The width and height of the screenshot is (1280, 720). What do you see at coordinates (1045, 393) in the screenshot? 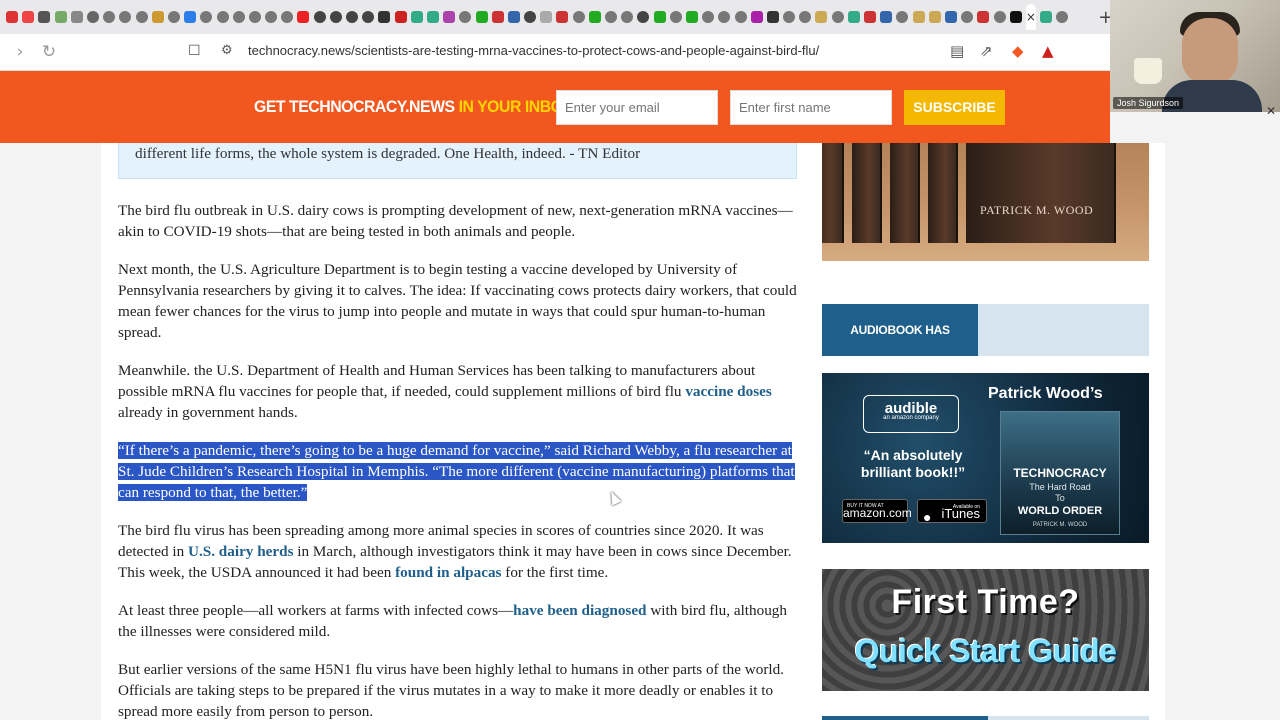
I see `ad-author-name: Patrick Wood’s` at bounding box center [1045, 393].